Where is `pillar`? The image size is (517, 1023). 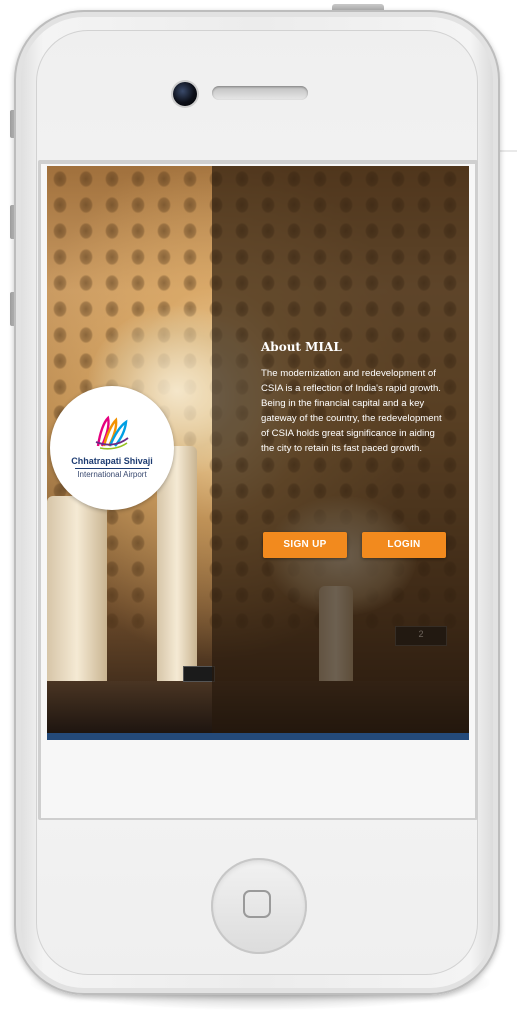 pillar is located at coordinates (77, 591).